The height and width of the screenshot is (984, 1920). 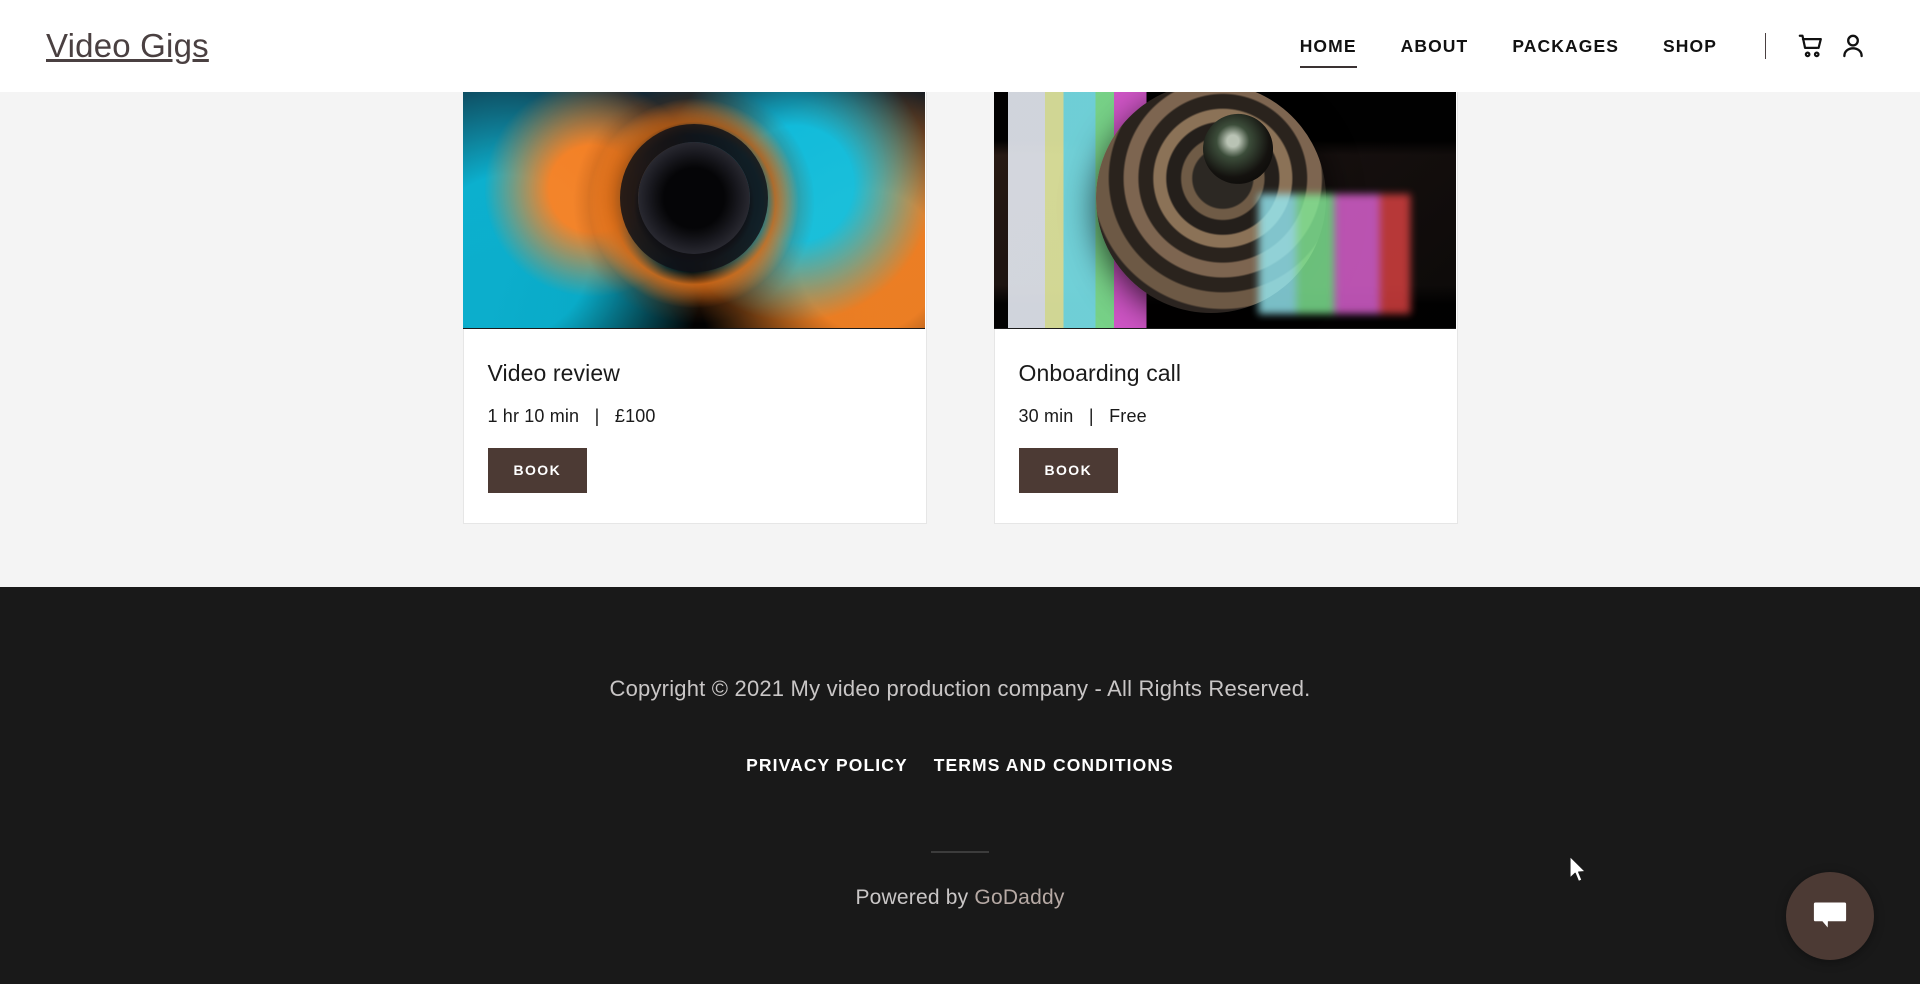 I want to click on shopping-cart-icon, so click(x=1811, y=46).